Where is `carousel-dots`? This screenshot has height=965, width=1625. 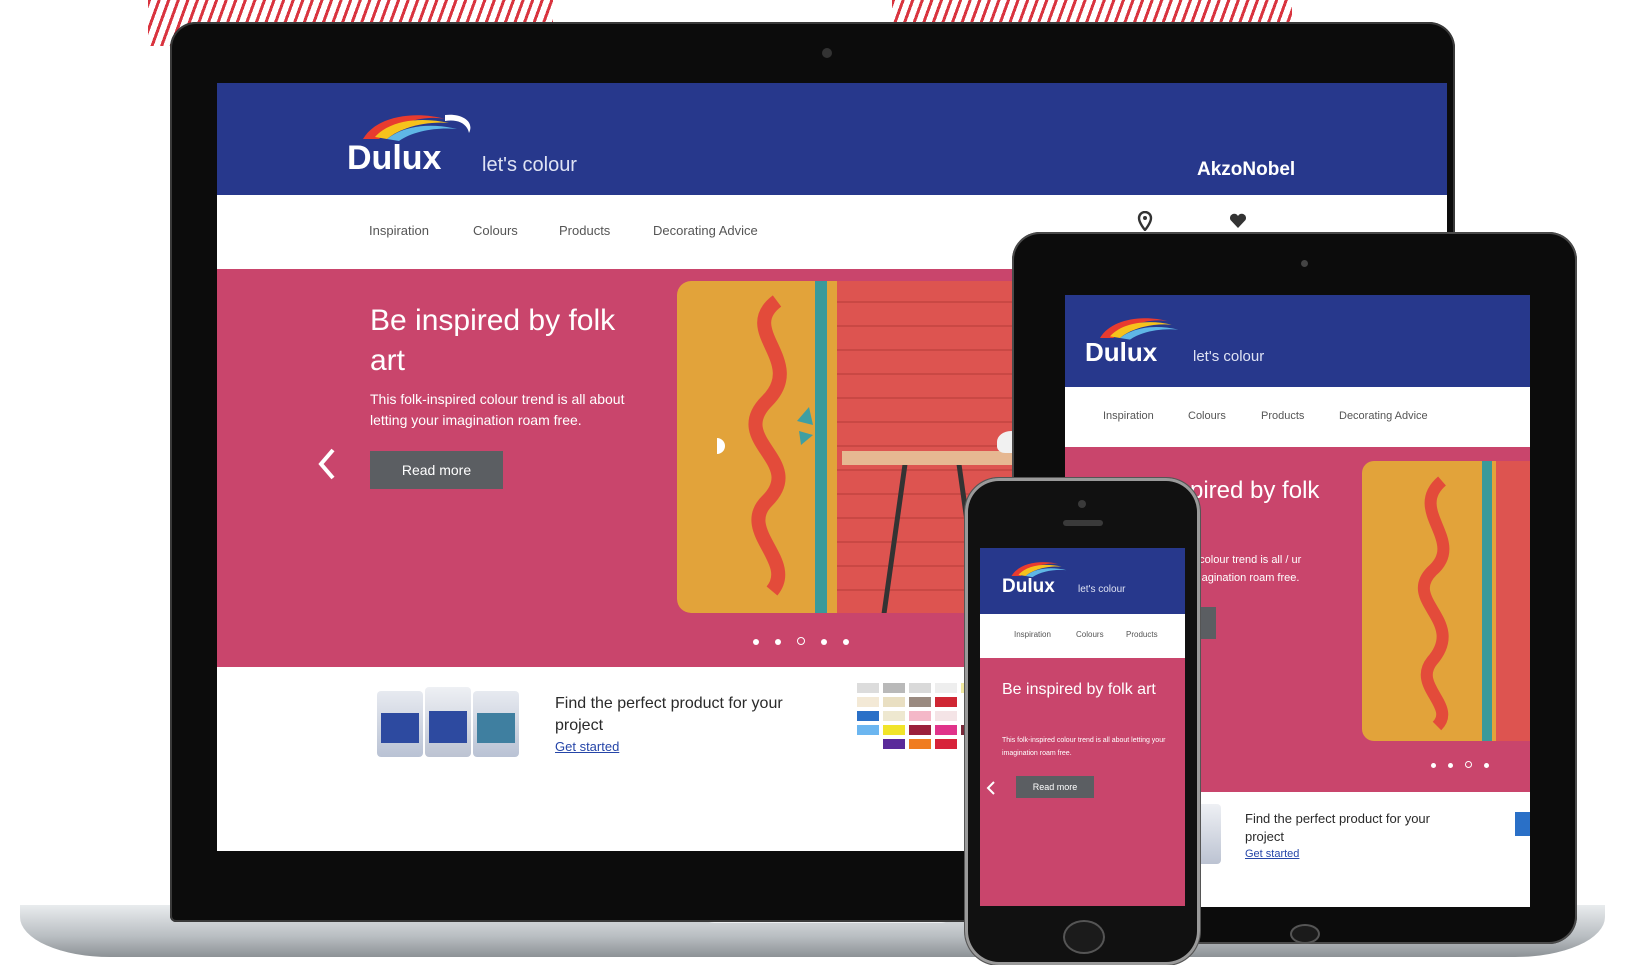
carousel-dots is located at coordinates (801, 641).